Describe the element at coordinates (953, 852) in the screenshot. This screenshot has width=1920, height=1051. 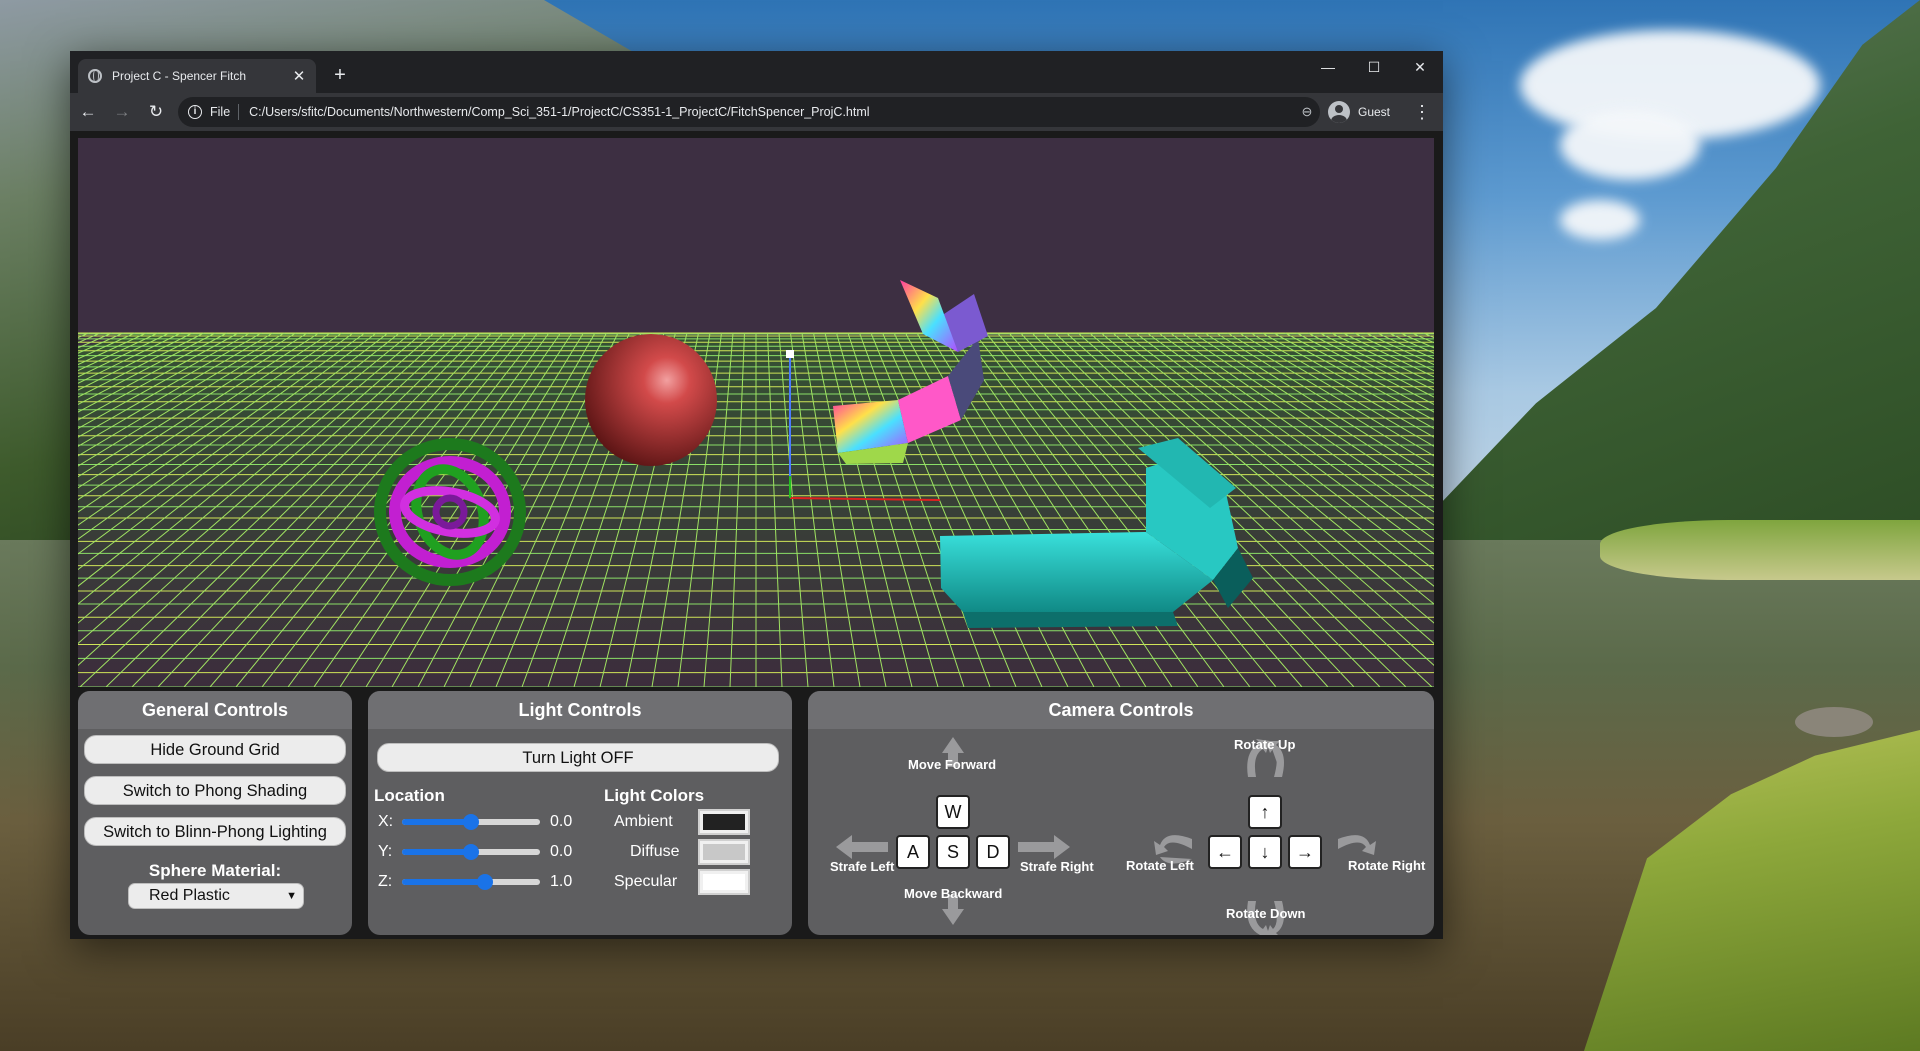
I see `s-key: S` at that location.